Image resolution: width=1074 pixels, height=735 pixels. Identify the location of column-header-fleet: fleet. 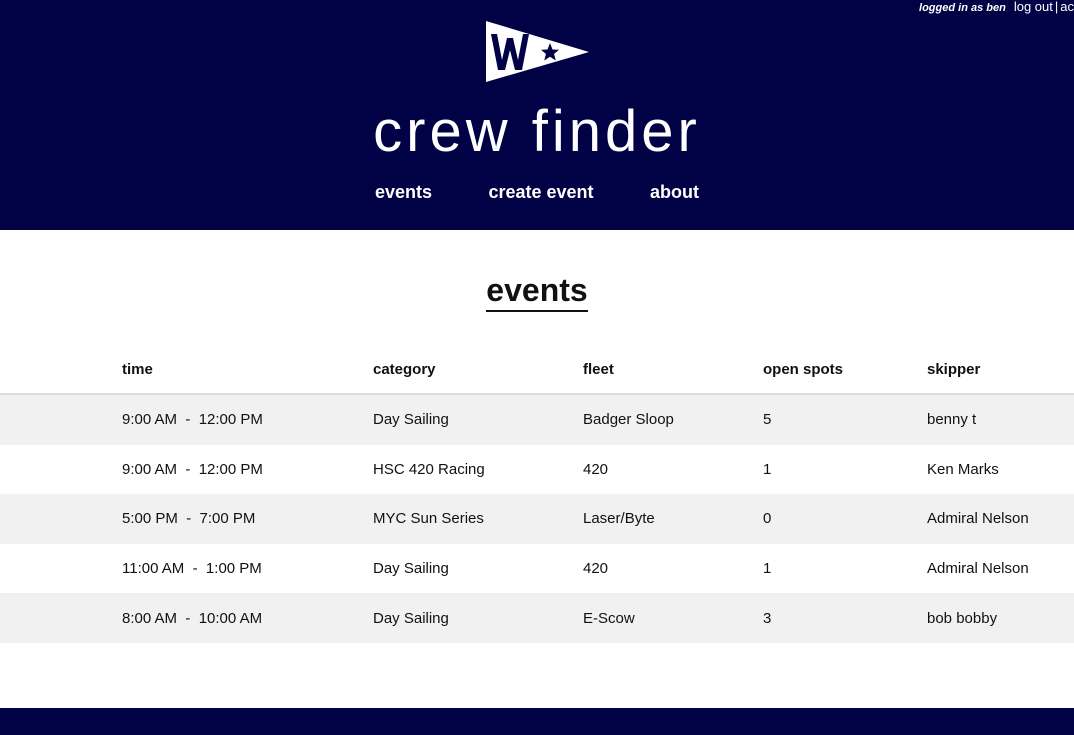
(673, 370).